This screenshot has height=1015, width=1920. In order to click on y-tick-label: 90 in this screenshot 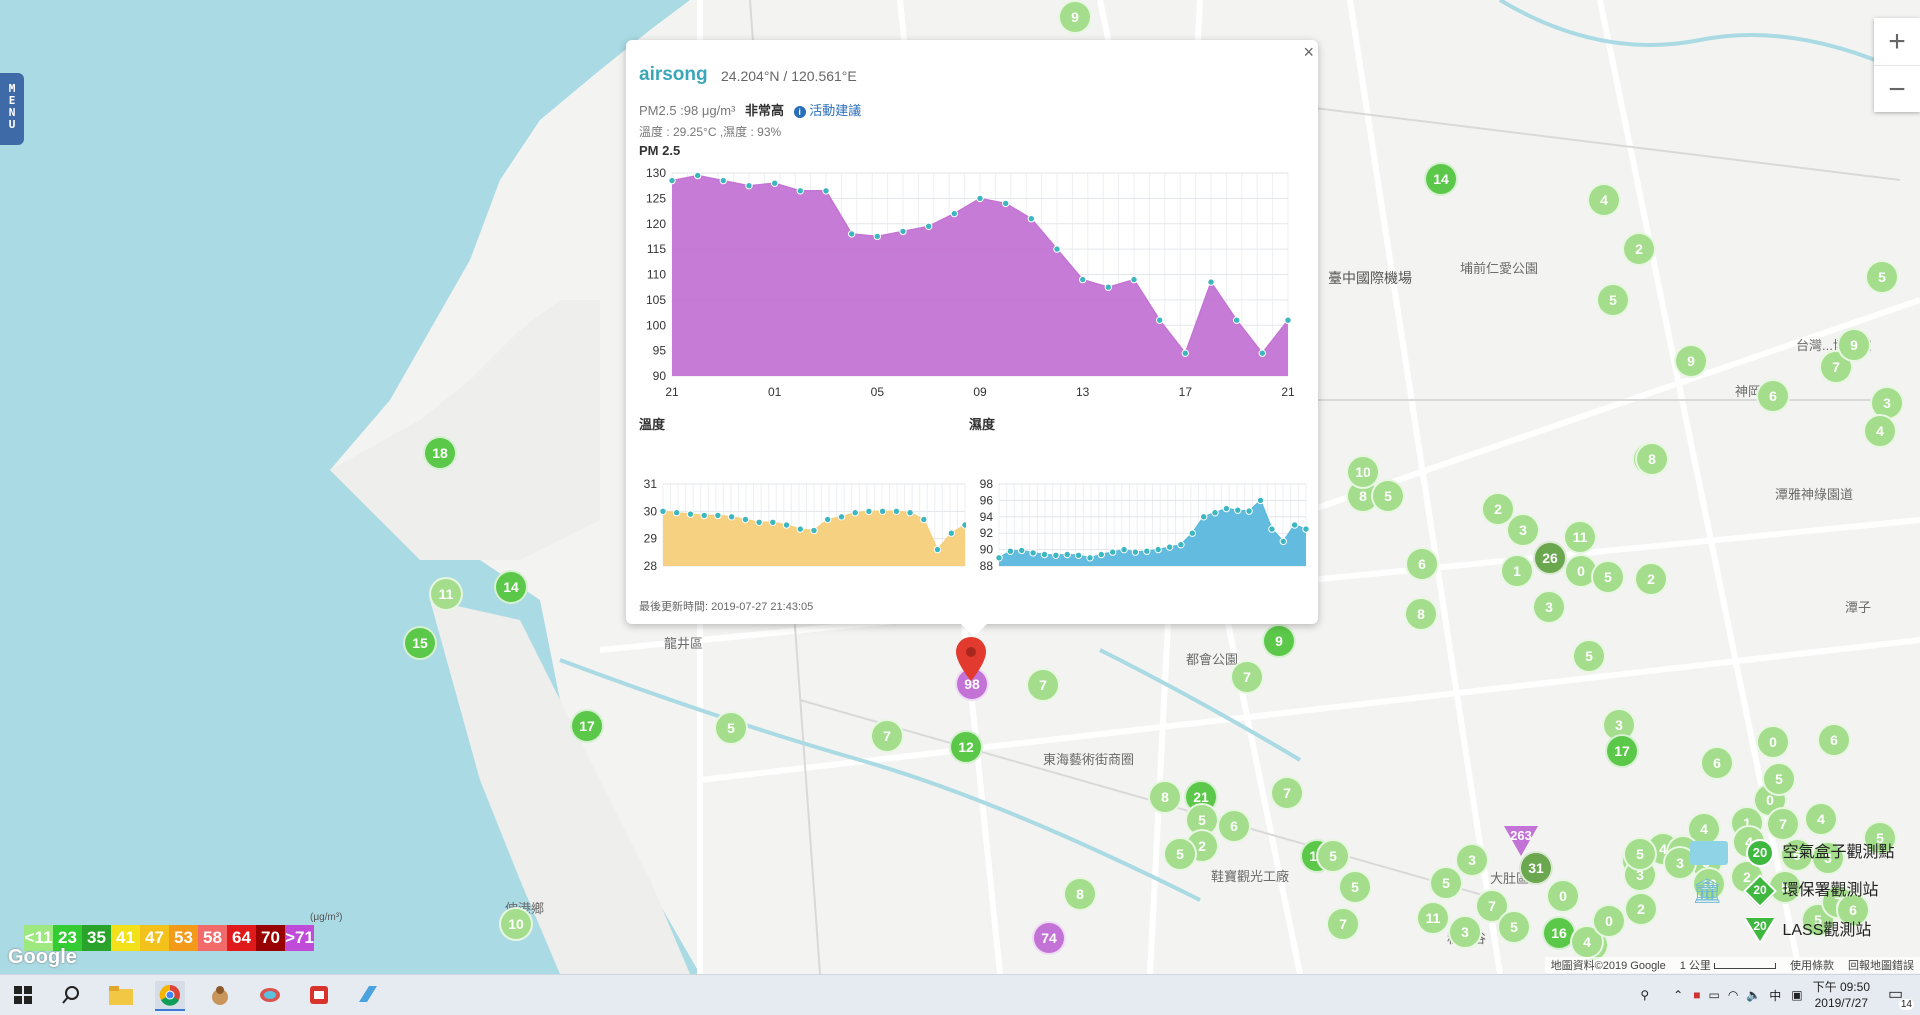, I will do `click(987, 550)`.